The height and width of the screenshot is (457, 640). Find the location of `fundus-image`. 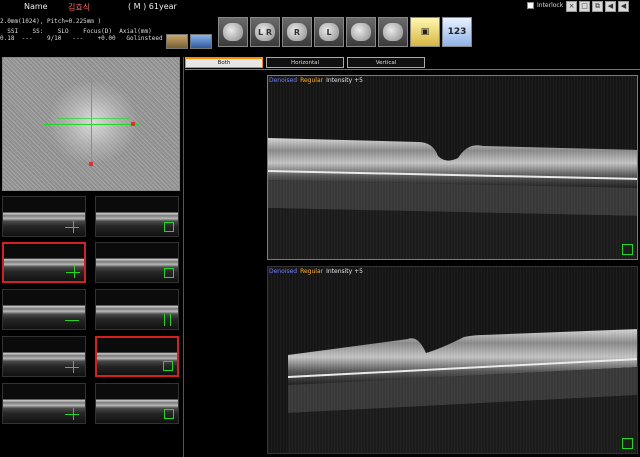

fundus-image is located at coordinates (91, 124).